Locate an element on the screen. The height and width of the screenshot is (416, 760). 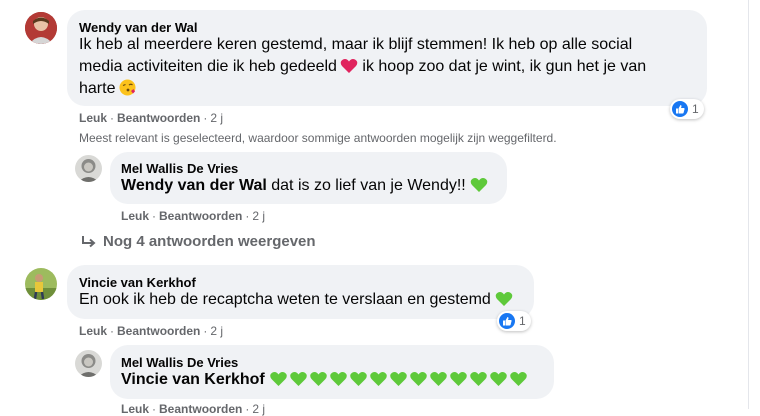
more-replies-link: Nog 4 antwoorden weergeven is located at coordinates (198, 241).